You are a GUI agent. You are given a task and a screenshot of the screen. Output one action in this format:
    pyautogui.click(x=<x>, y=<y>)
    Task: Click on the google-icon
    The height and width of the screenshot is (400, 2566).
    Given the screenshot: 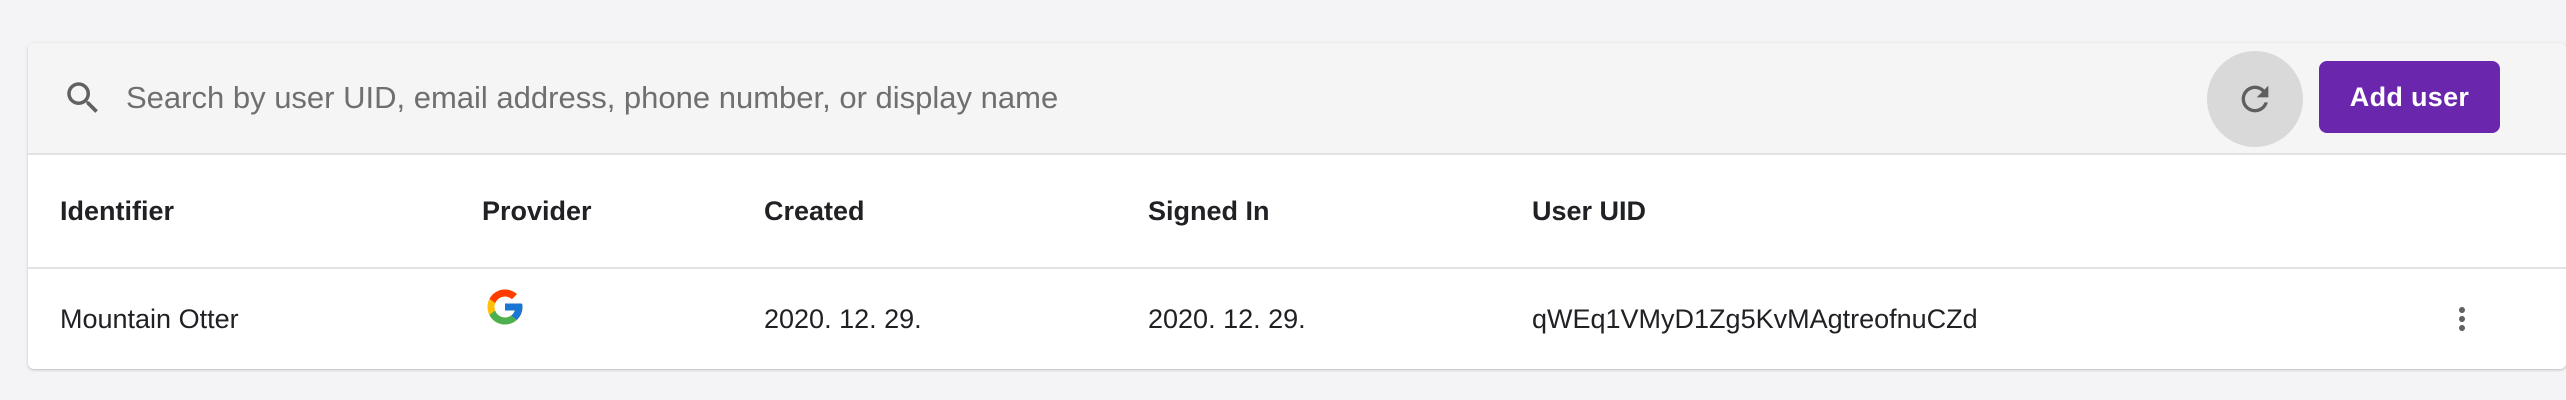 What is the action you would take?
    pyautogui.click(x=505, y=307)
    